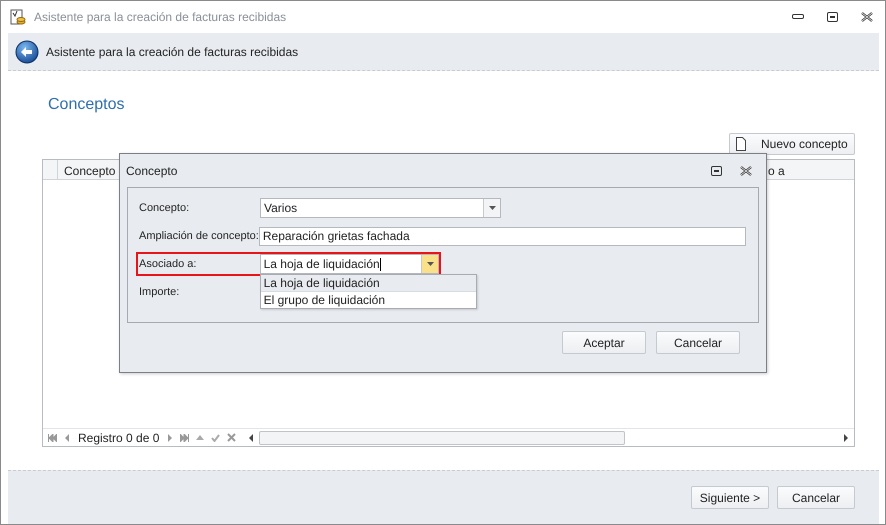 Image resolution: width=886 pixels, height=525 pixels. What do you see at coordinates (604, 342) in the screenshot?
I see `accept-button: Aceptar` at bounding box center [604, 342].